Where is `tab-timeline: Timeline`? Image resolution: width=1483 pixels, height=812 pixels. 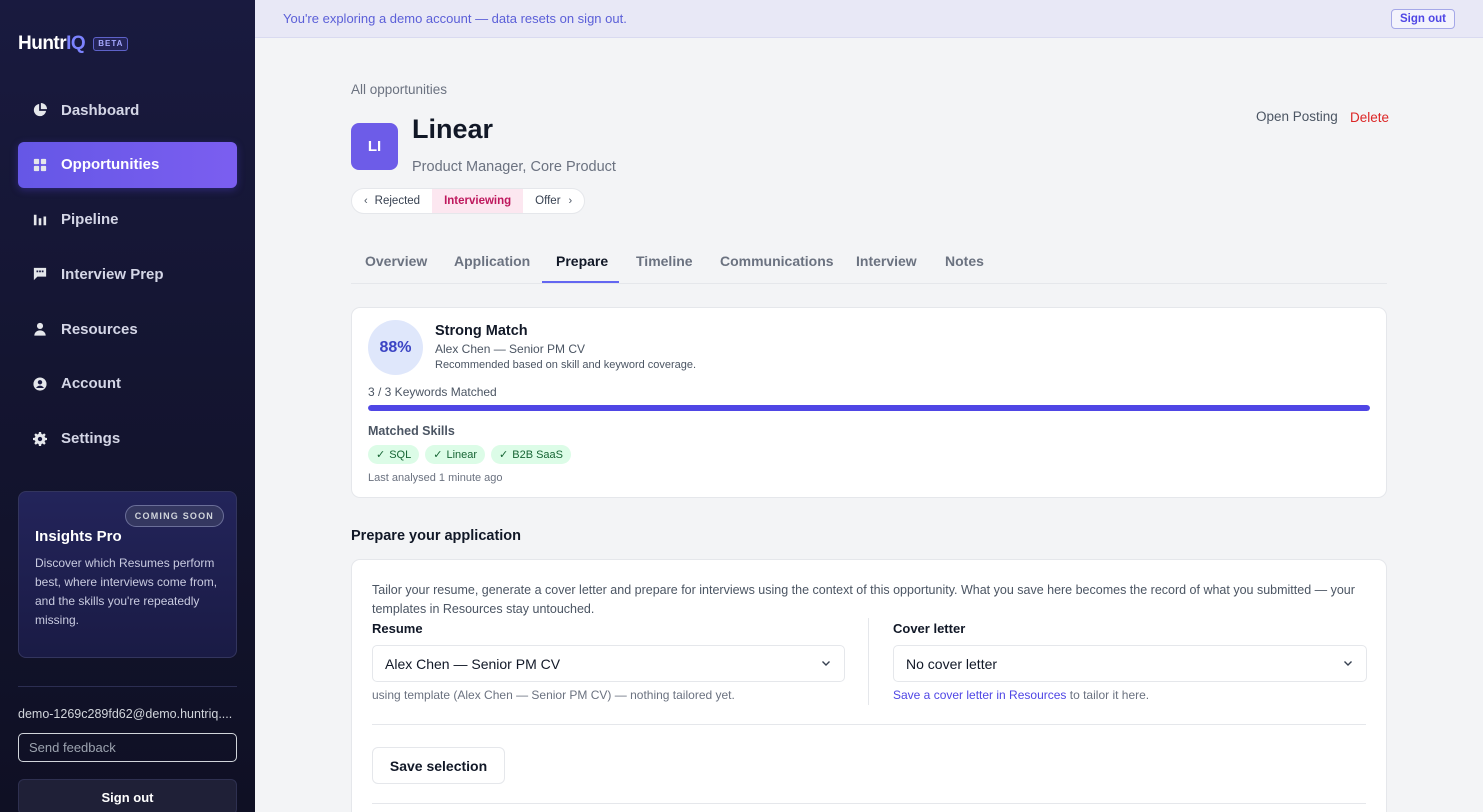
tab-timeline: Timeline is located at coordinates (664, 265).